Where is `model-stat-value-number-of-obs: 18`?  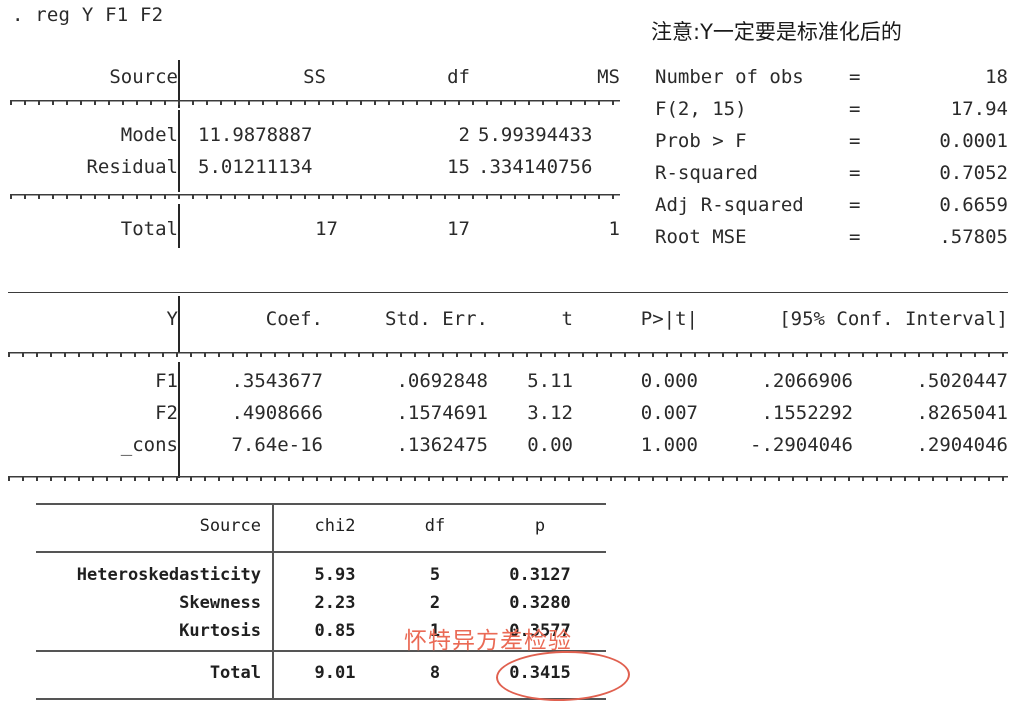
model-stat-value-number-of-obs: 18 is located at coordinates (996, 77).